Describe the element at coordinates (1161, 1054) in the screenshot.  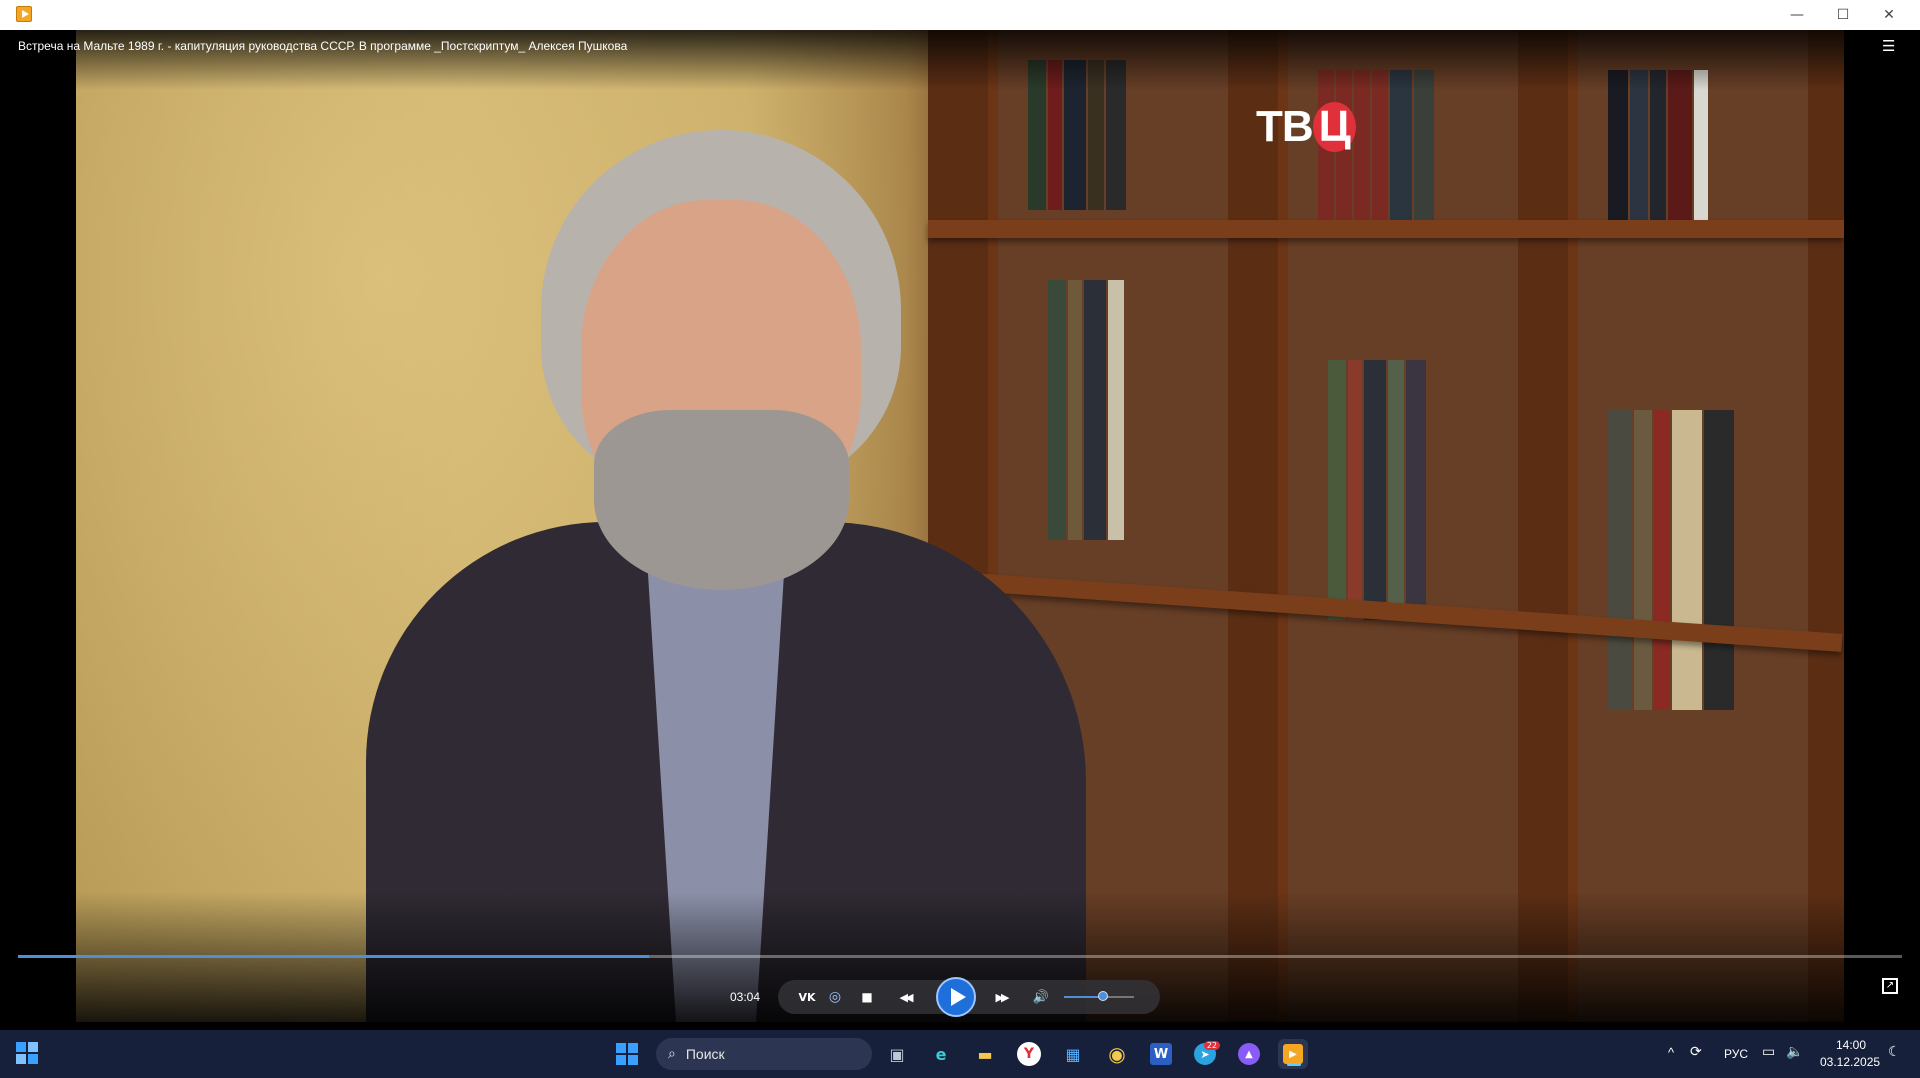
I see `word-icon: W` at that location.